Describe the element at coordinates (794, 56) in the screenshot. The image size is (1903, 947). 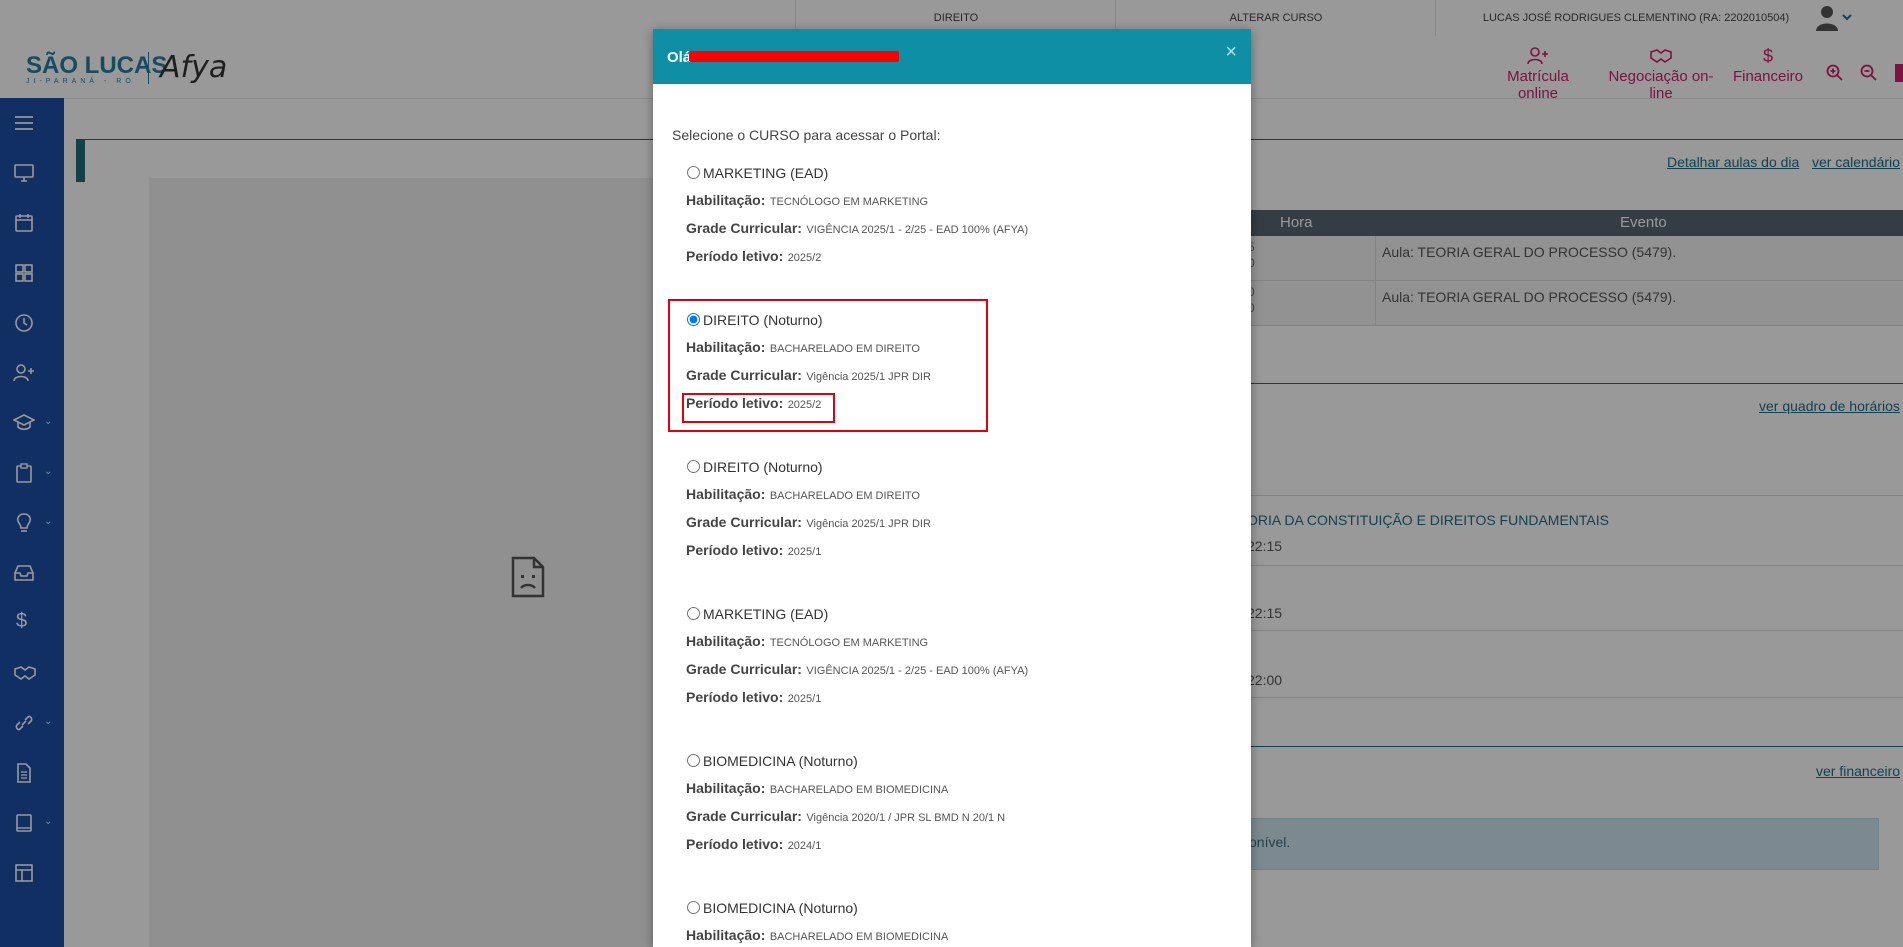
I see `redaction-mark` at that location.